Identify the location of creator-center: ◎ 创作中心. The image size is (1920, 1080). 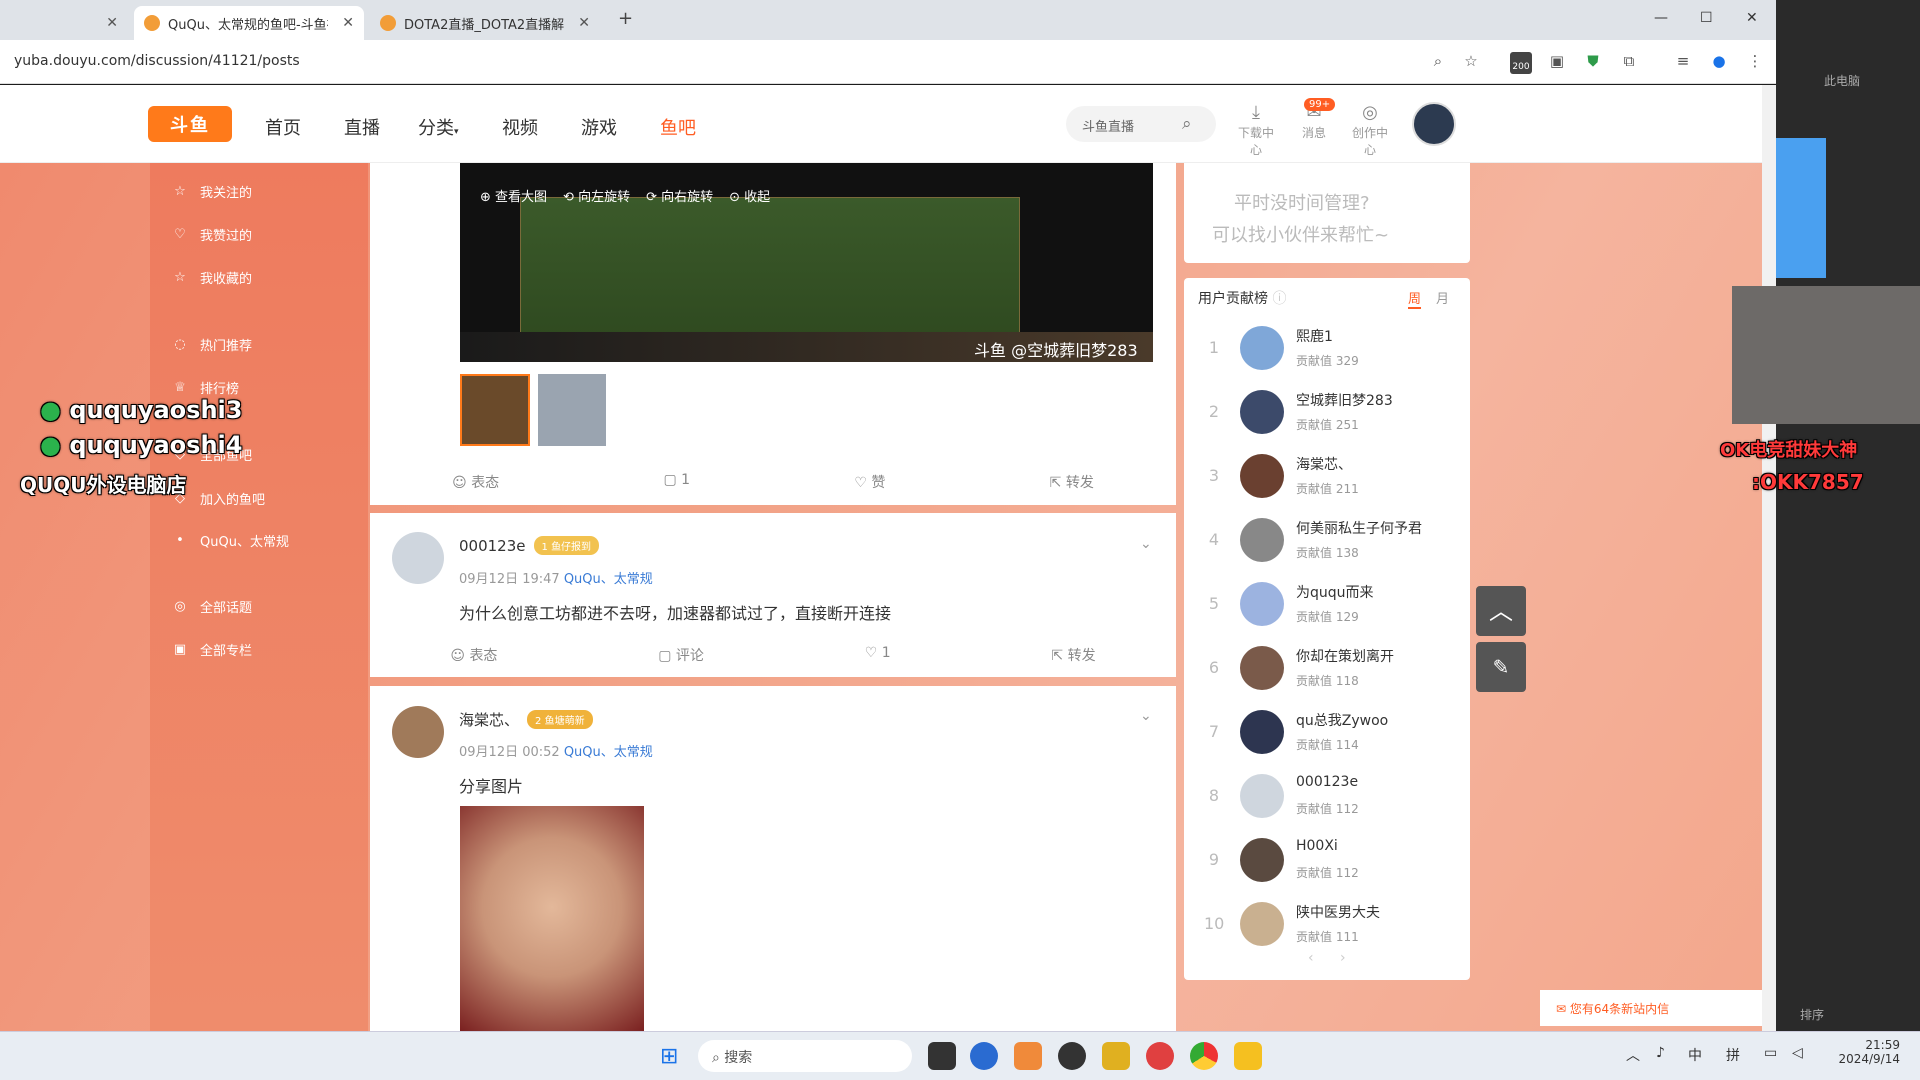
(1370, 130).